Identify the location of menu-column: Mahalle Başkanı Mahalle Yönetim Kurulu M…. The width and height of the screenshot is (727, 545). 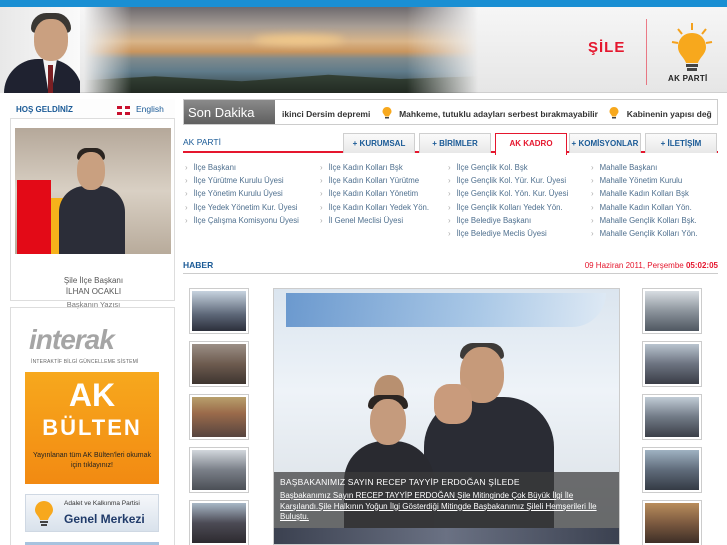
(644, 202).